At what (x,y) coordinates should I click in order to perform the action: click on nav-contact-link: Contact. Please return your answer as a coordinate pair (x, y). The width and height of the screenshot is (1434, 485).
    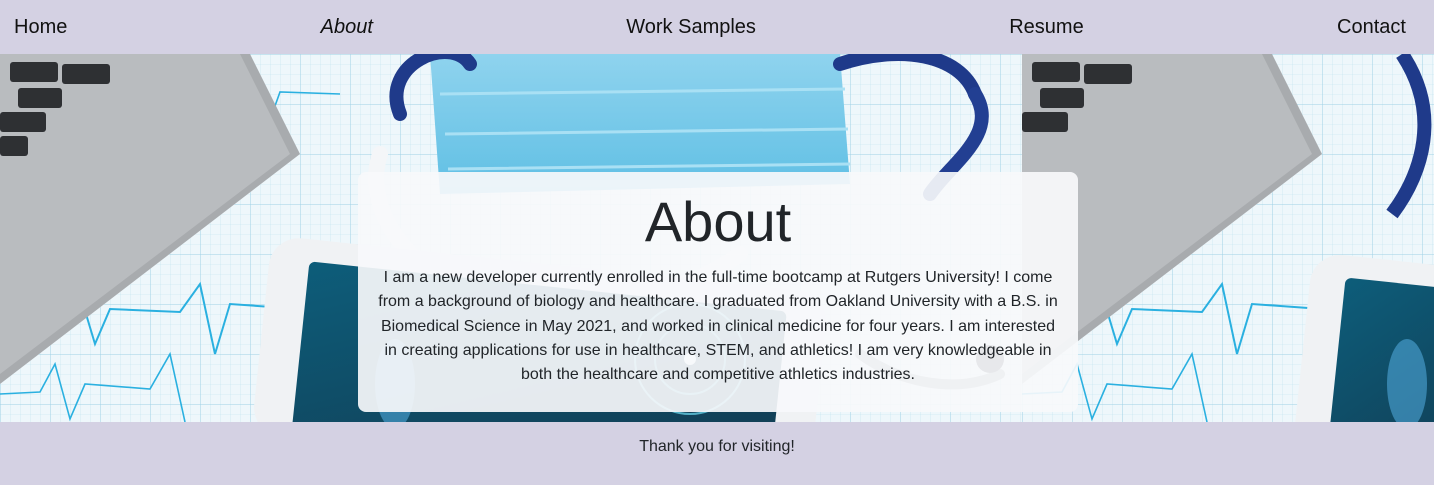
    Looking at the image, I should click on (1371, 27).